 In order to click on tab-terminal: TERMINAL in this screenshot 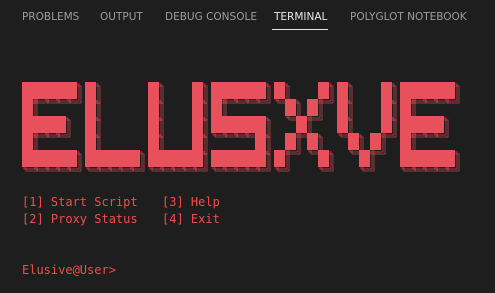, I will do `click(300, 17)`.